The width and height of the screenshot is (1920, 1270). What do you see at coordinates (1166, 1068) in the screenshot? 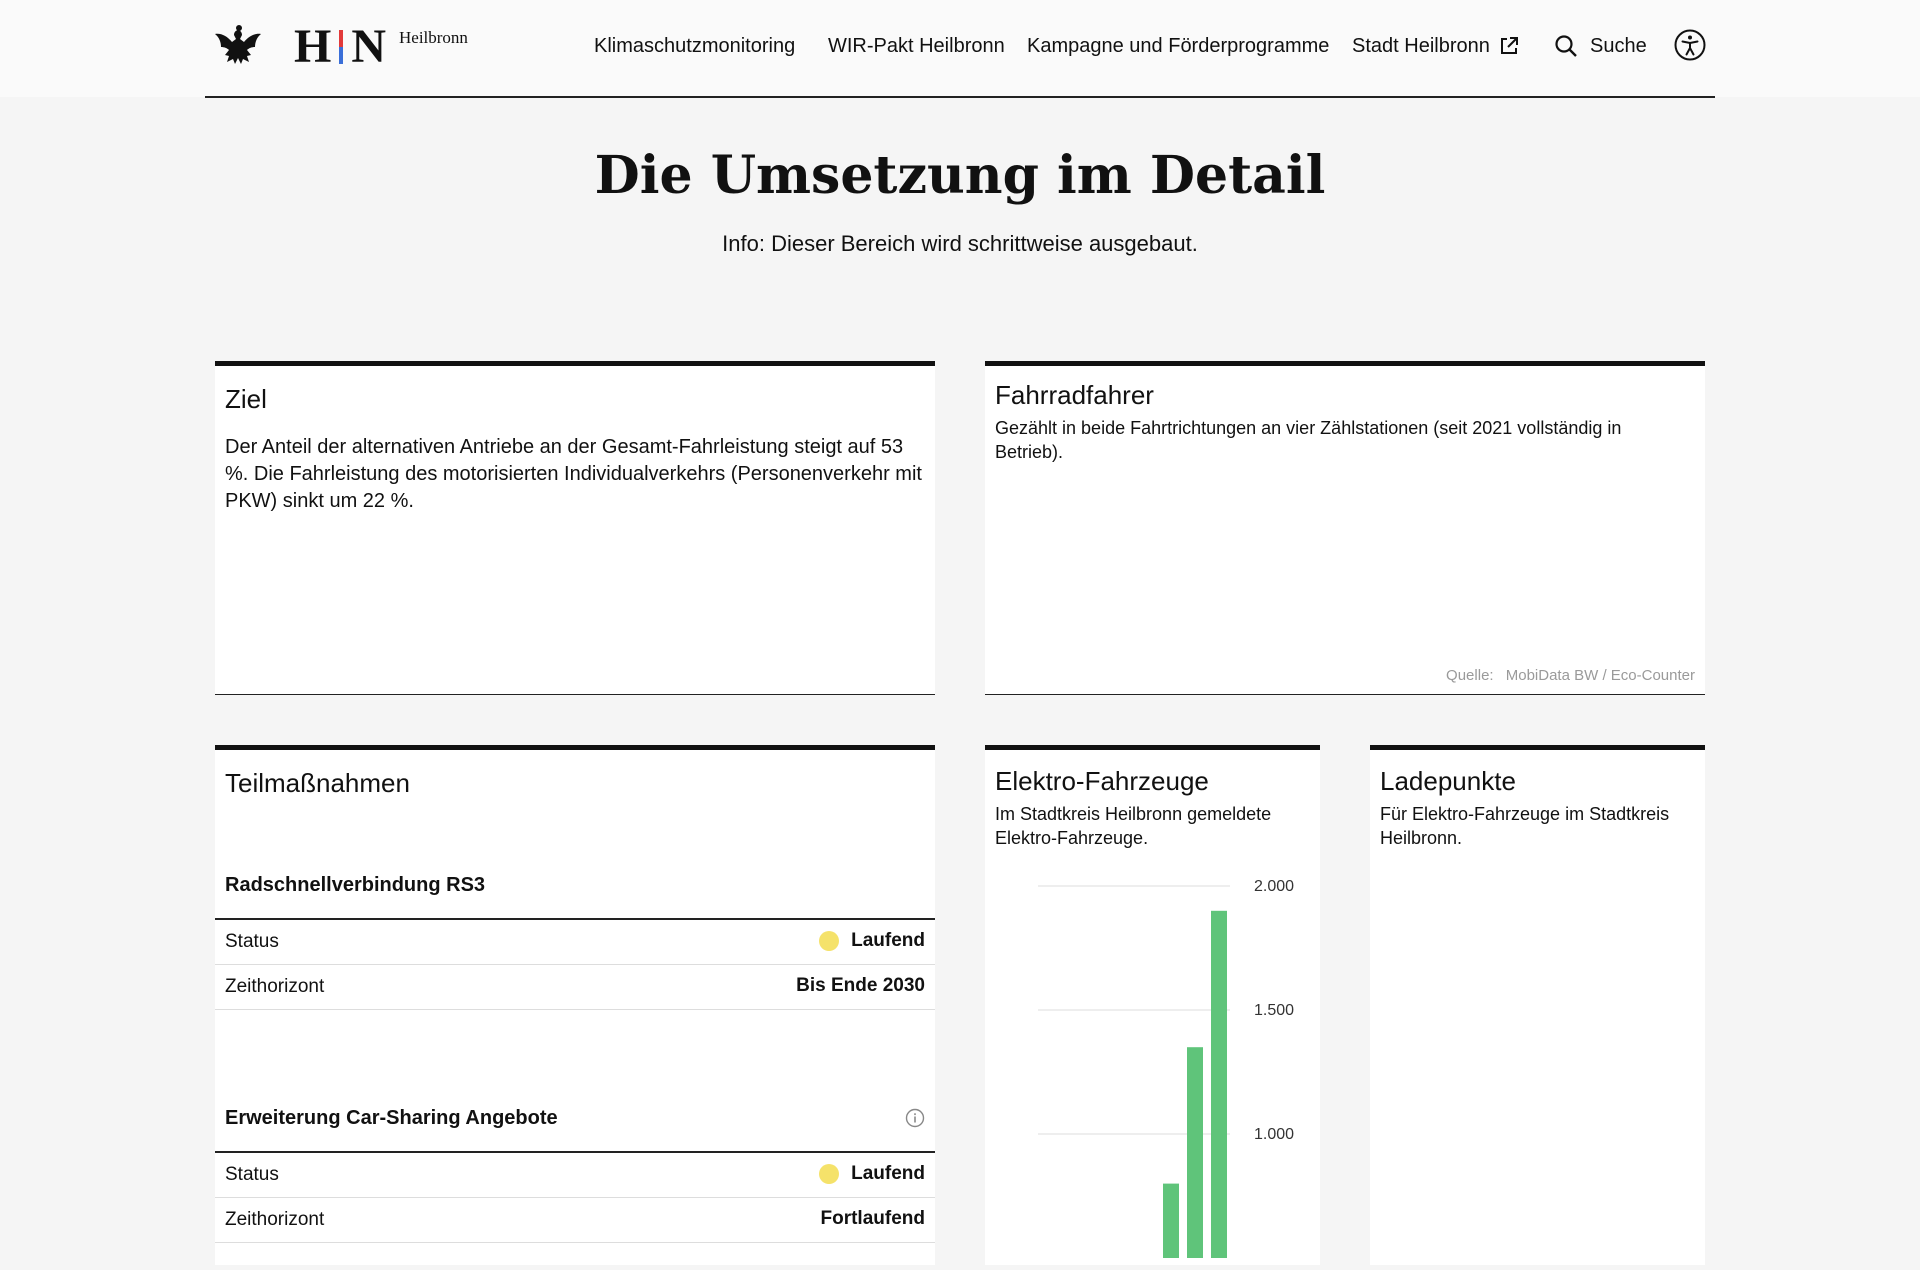
I see `ev-bar-chart: 2.000 1.500 1.000` at bounding box center [1166, 1068].